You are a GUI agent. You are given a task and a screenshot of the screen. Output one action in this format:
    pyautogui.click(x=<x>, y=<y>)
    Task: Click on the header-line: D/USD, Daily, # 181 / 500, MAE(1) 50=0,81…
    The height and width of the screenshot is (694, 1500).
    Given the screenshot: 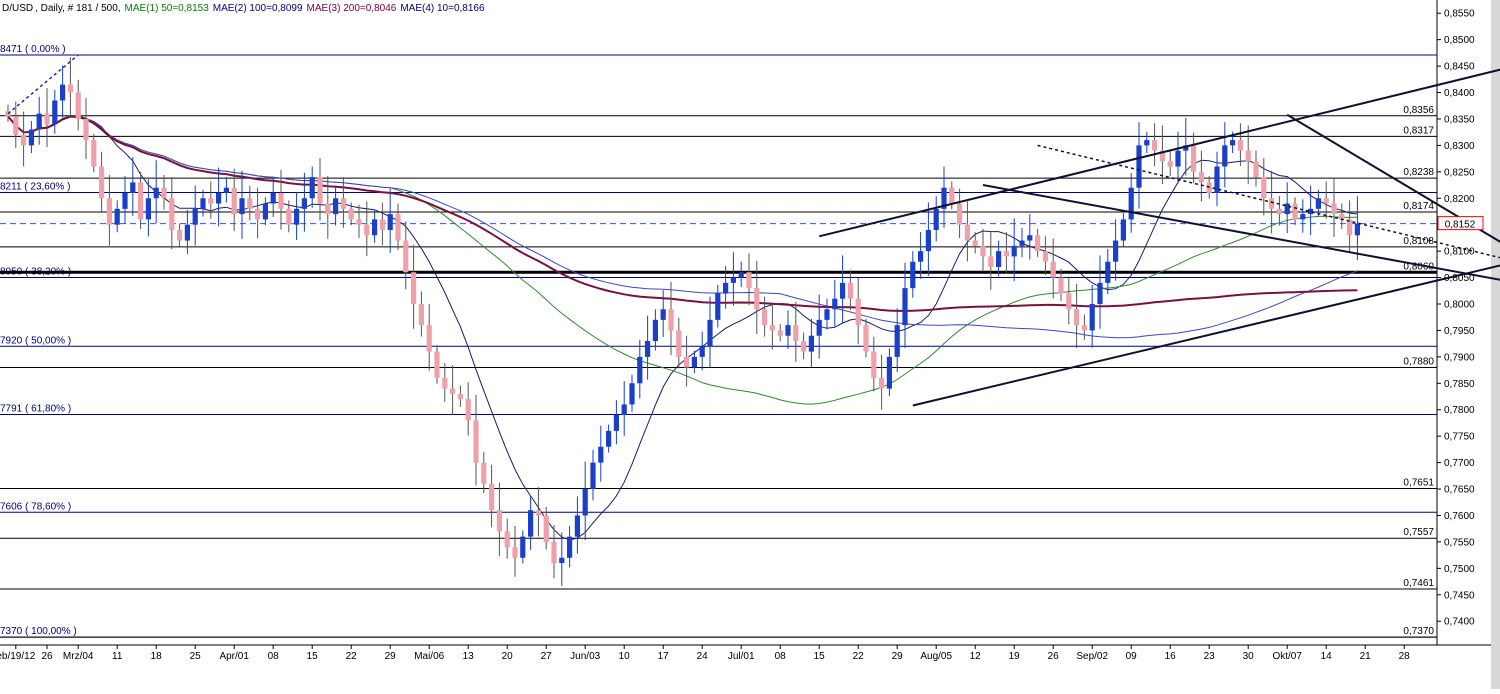 What is the action you would take?
    pyautogui.click(x=243, y=8)
    